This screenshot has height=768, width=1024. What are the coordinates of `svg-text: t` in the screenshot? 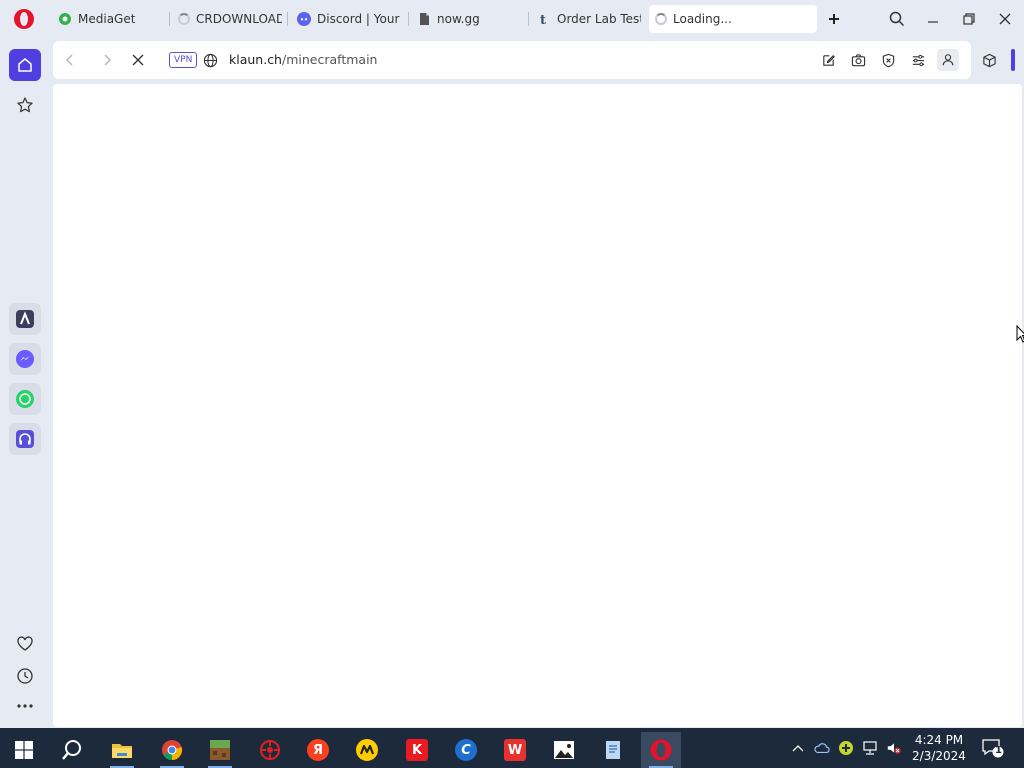 It's located at (543, 19).